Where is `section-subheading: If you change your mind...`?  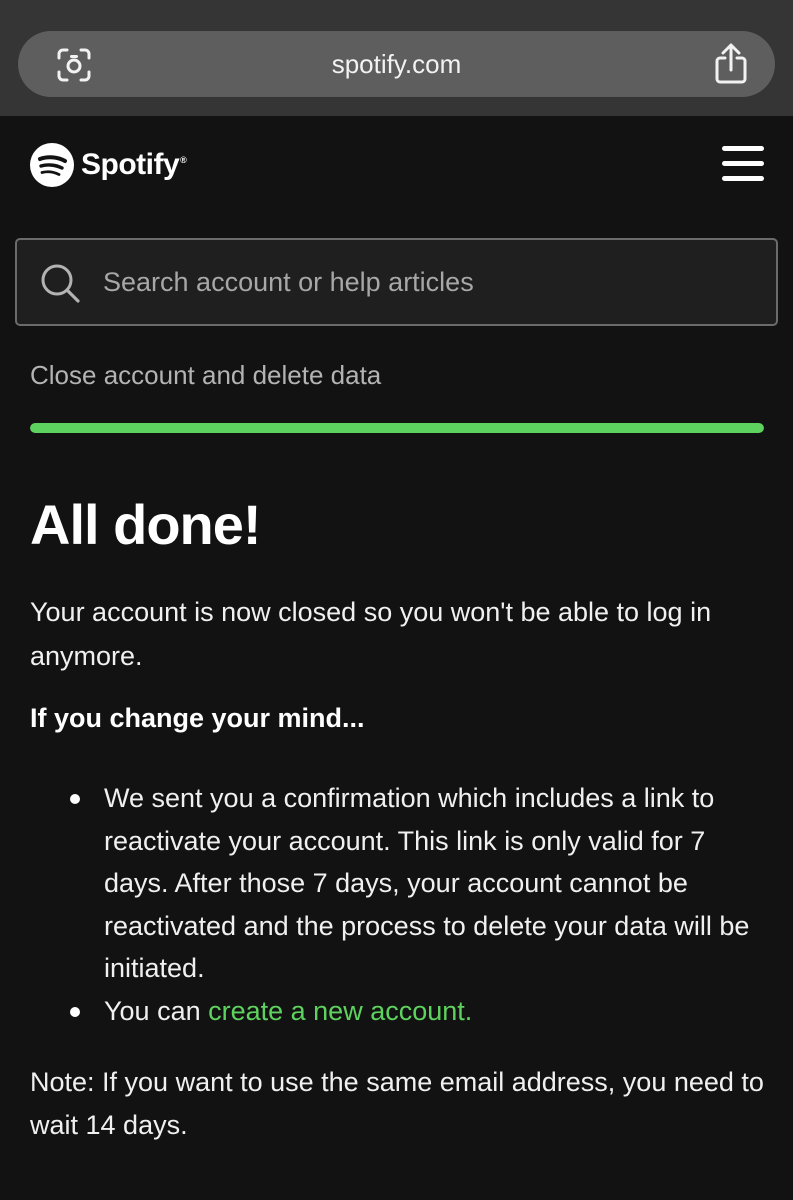 section-subheading: If you change your mind... is located at coordinates (197, 718).